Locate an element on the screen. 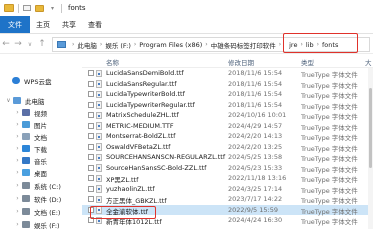 The image size is (373, 240). nav-item-music: › 音乐 is located at coordinates (30, 160).